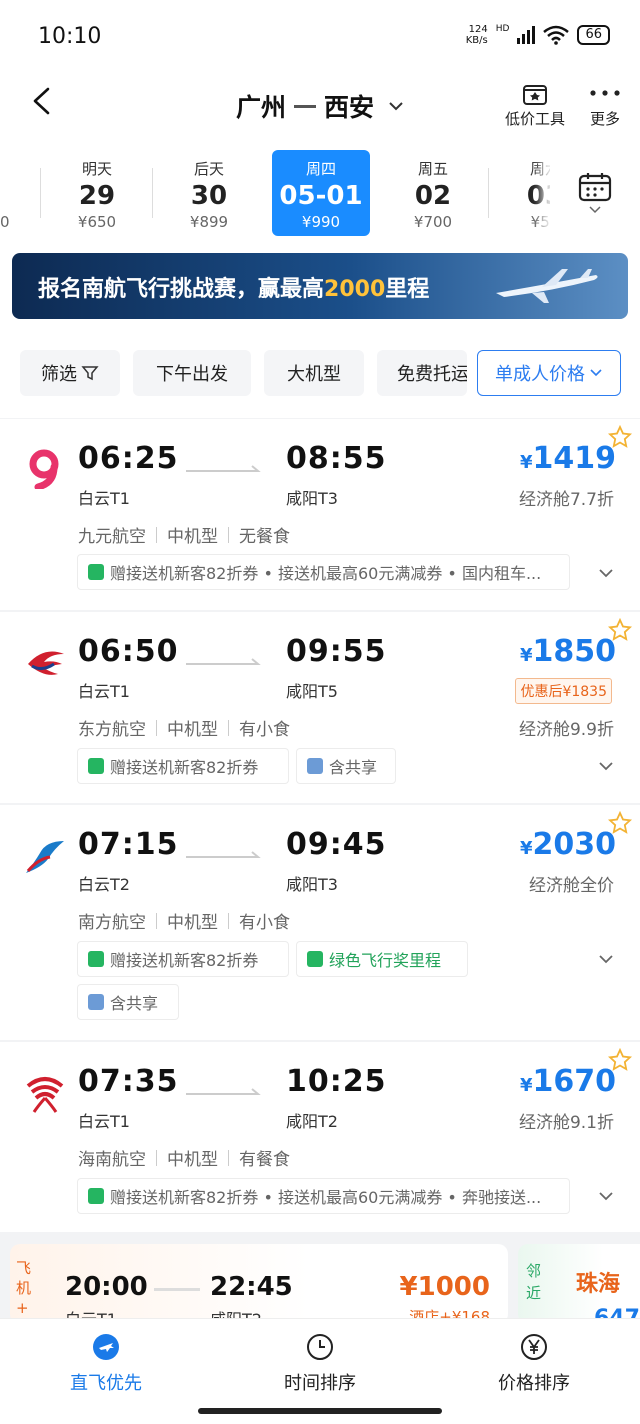 The height and width of the screenshot is (1424, 640). What do you see at coordinates (605, 103) in the screenshot?
I see `more-button: 更多` at bounding box center [605, 103].